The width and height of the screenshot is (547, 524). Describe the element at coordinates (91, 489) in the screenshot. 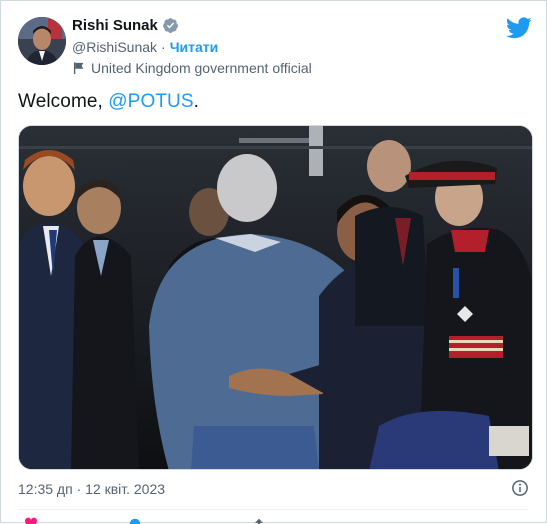

I see `tweet-timestamp: 12:35 дп · 12 квіт. 2023` at that location.